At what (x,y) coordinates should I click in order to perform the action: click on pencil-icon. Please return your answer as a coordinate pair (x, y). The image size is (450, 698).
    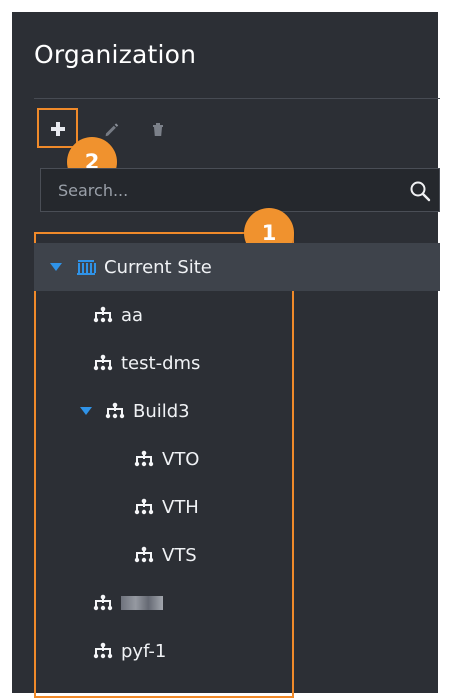
    Looking at the image, I should click on (111, 129).